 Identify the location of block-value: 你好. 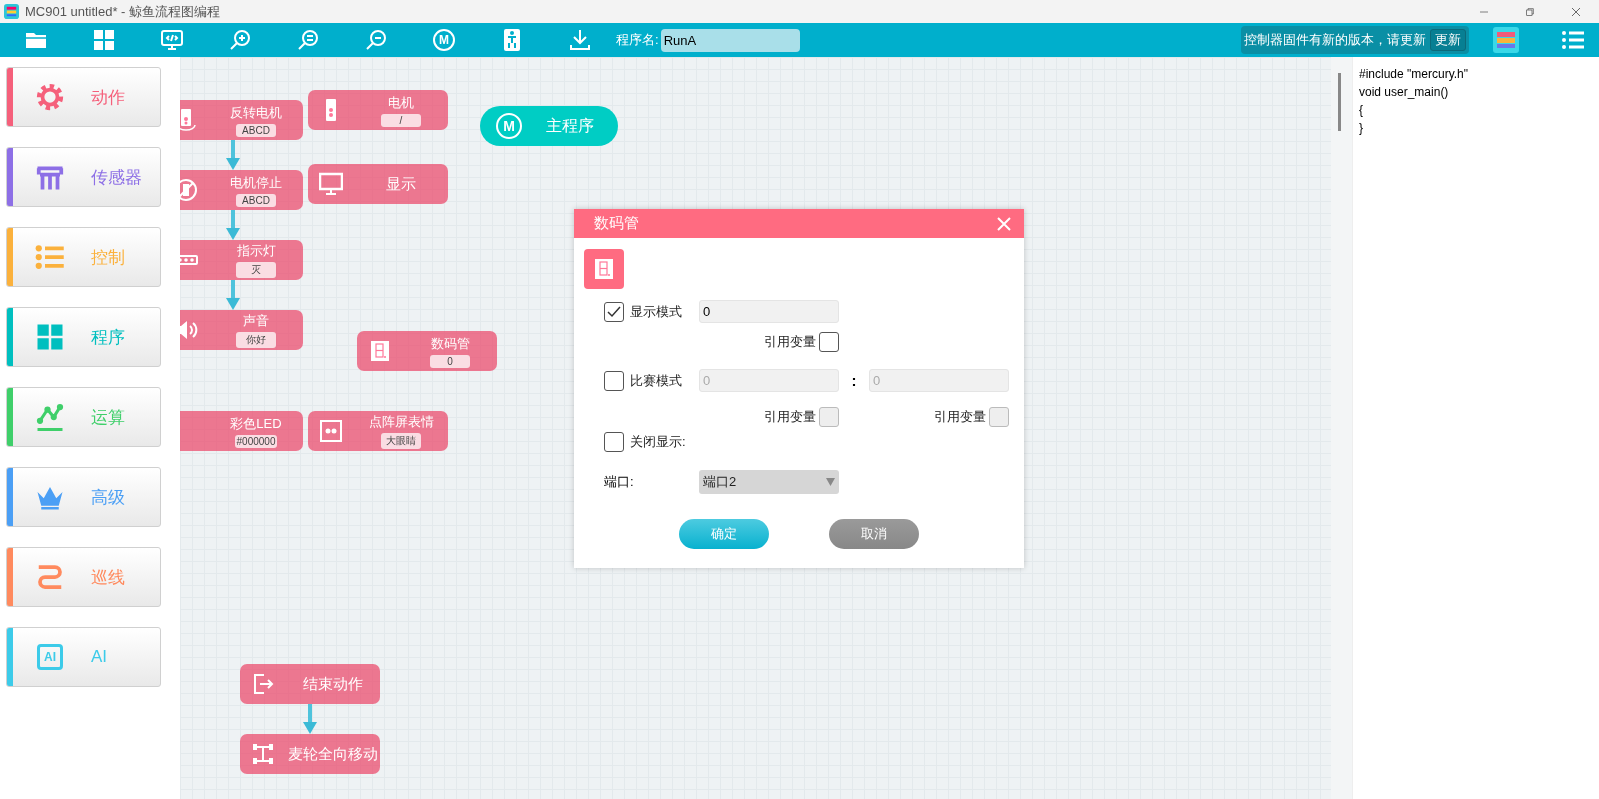
(256, 340).